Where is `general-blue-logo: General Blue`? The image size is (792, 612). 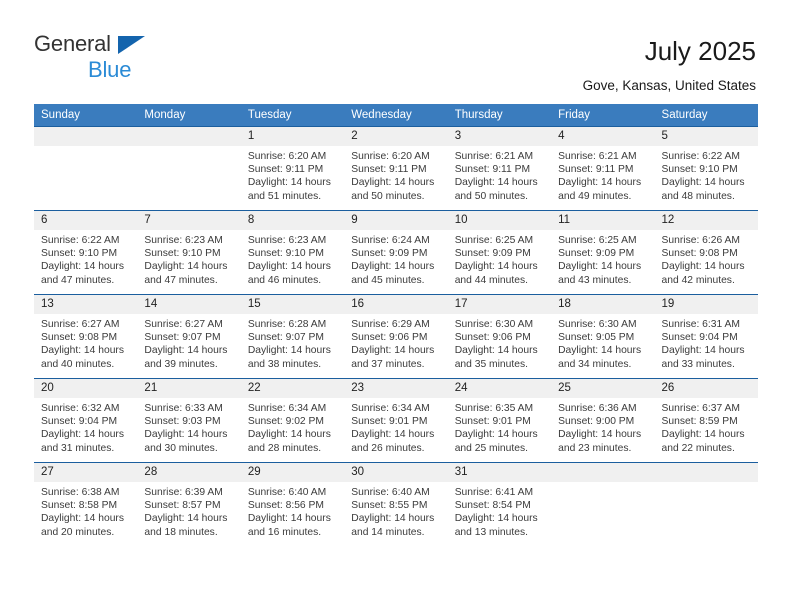
general-blue-logo: General Blue is located at coordinates (144, 59).